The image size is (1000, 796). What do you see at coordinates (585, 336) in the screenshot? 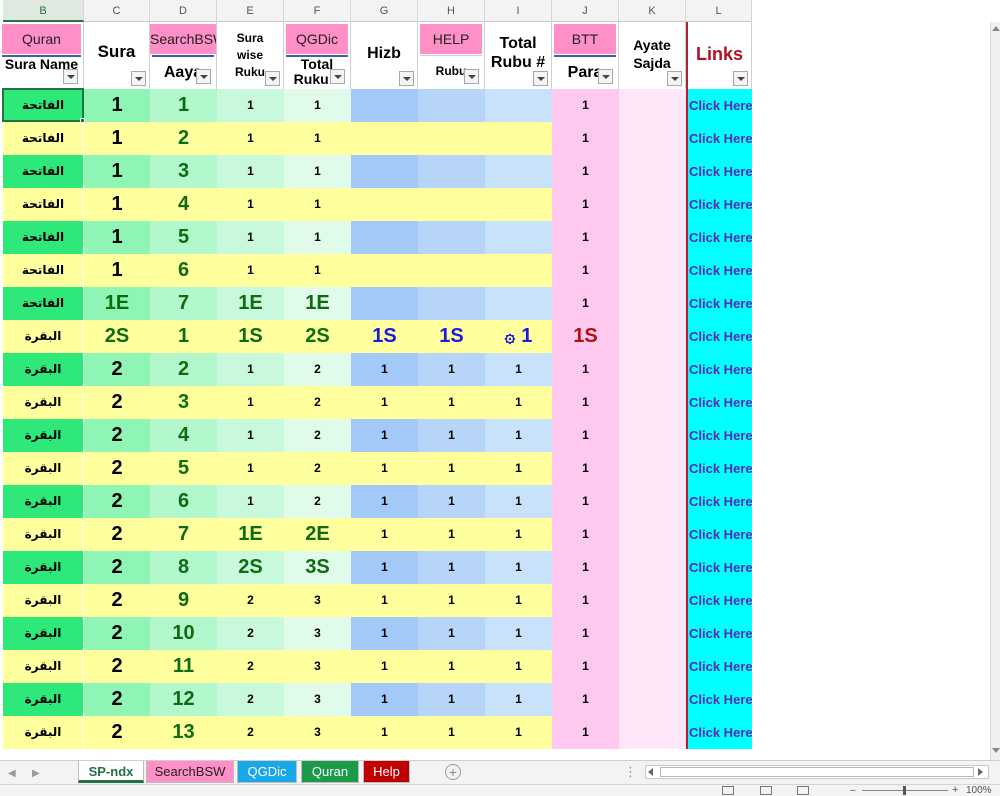
I see `para-cell: 1S` at bounding box center [585, 336].